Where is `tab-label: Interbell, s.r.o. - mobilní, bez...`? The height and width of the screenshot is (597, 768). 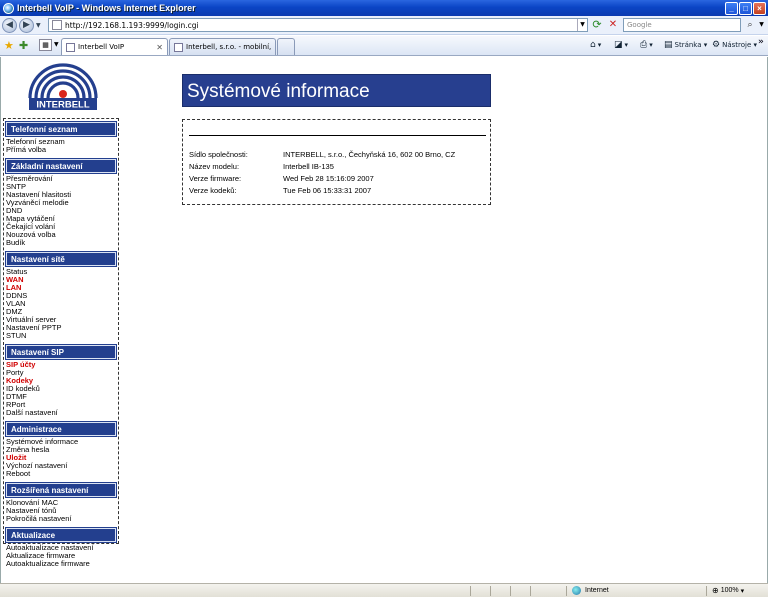
tab-label: Interbell, s.r.o. - mobilní, bez... is located at coordinates (228, 47).